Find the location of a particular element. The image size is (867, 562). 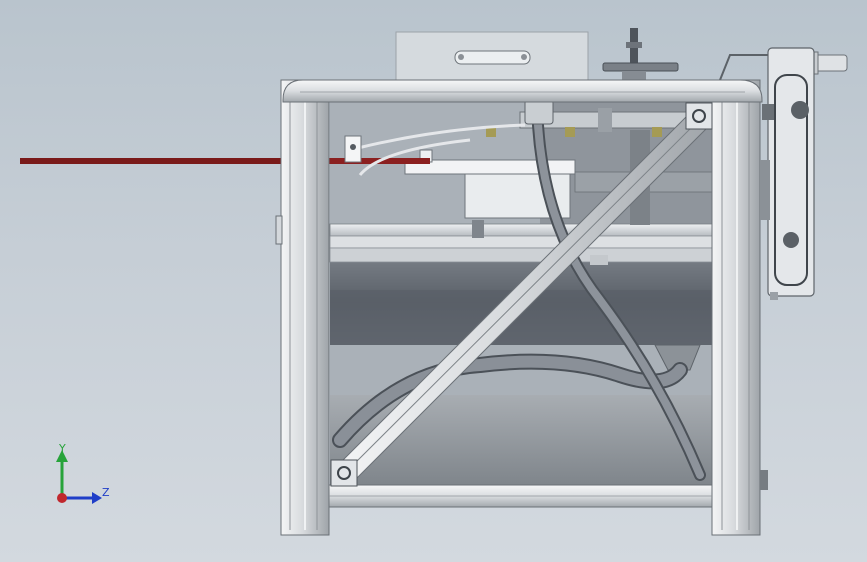

axis-triad is located at coordinates (79, 477).